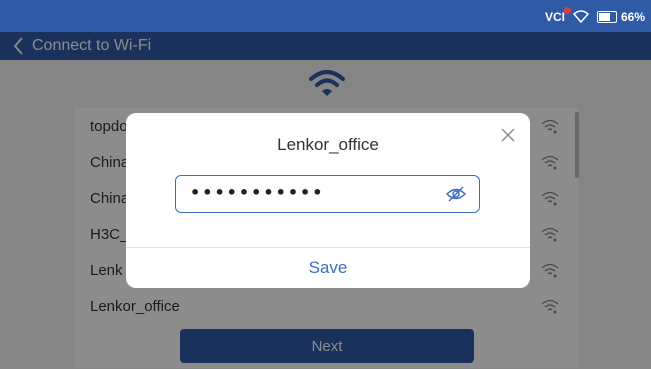 This screenshot has width=651, height=369. What do you see at coordinates (567, 10) in the screenshot?
I see `vci-alert-dot` at bounding box center [567, 10].